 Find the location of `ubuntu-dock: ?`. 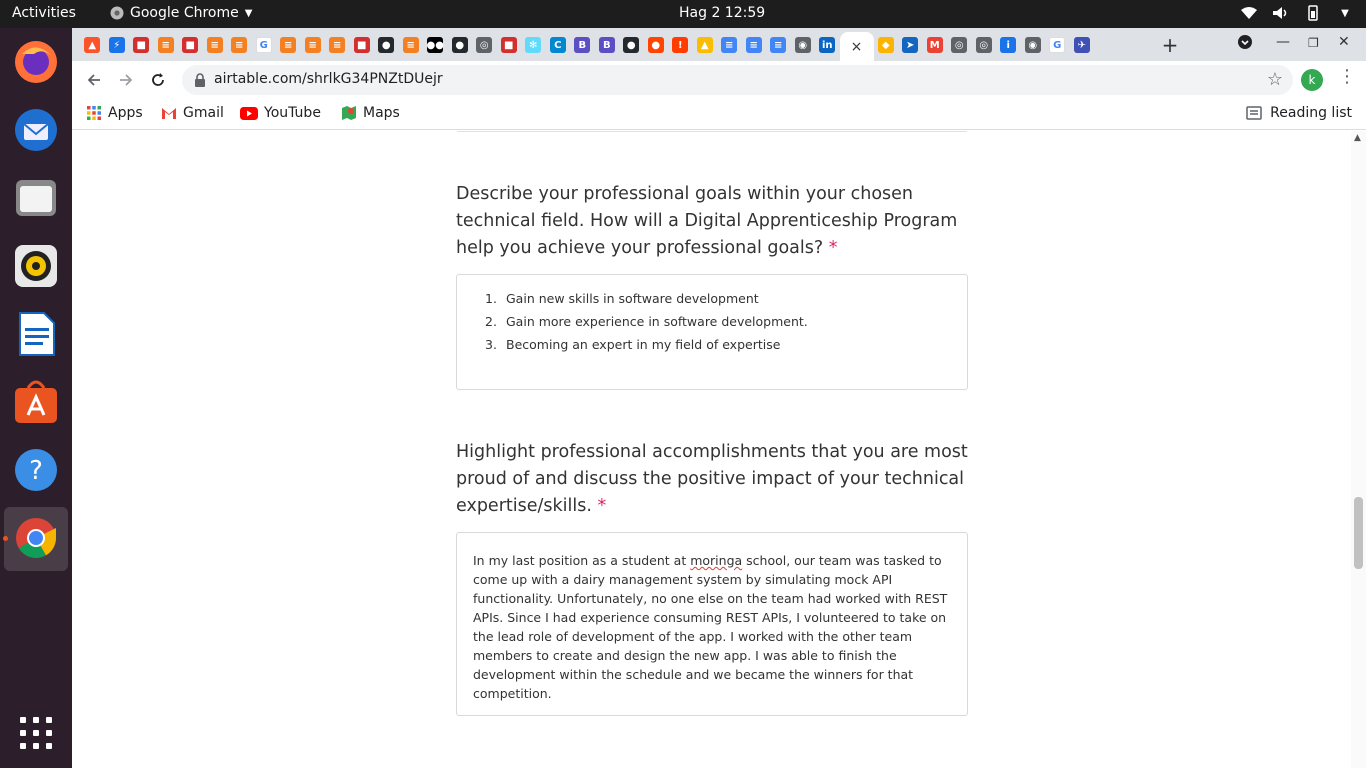

ubuntu-dock: ? is located at coordinates (36, 398).